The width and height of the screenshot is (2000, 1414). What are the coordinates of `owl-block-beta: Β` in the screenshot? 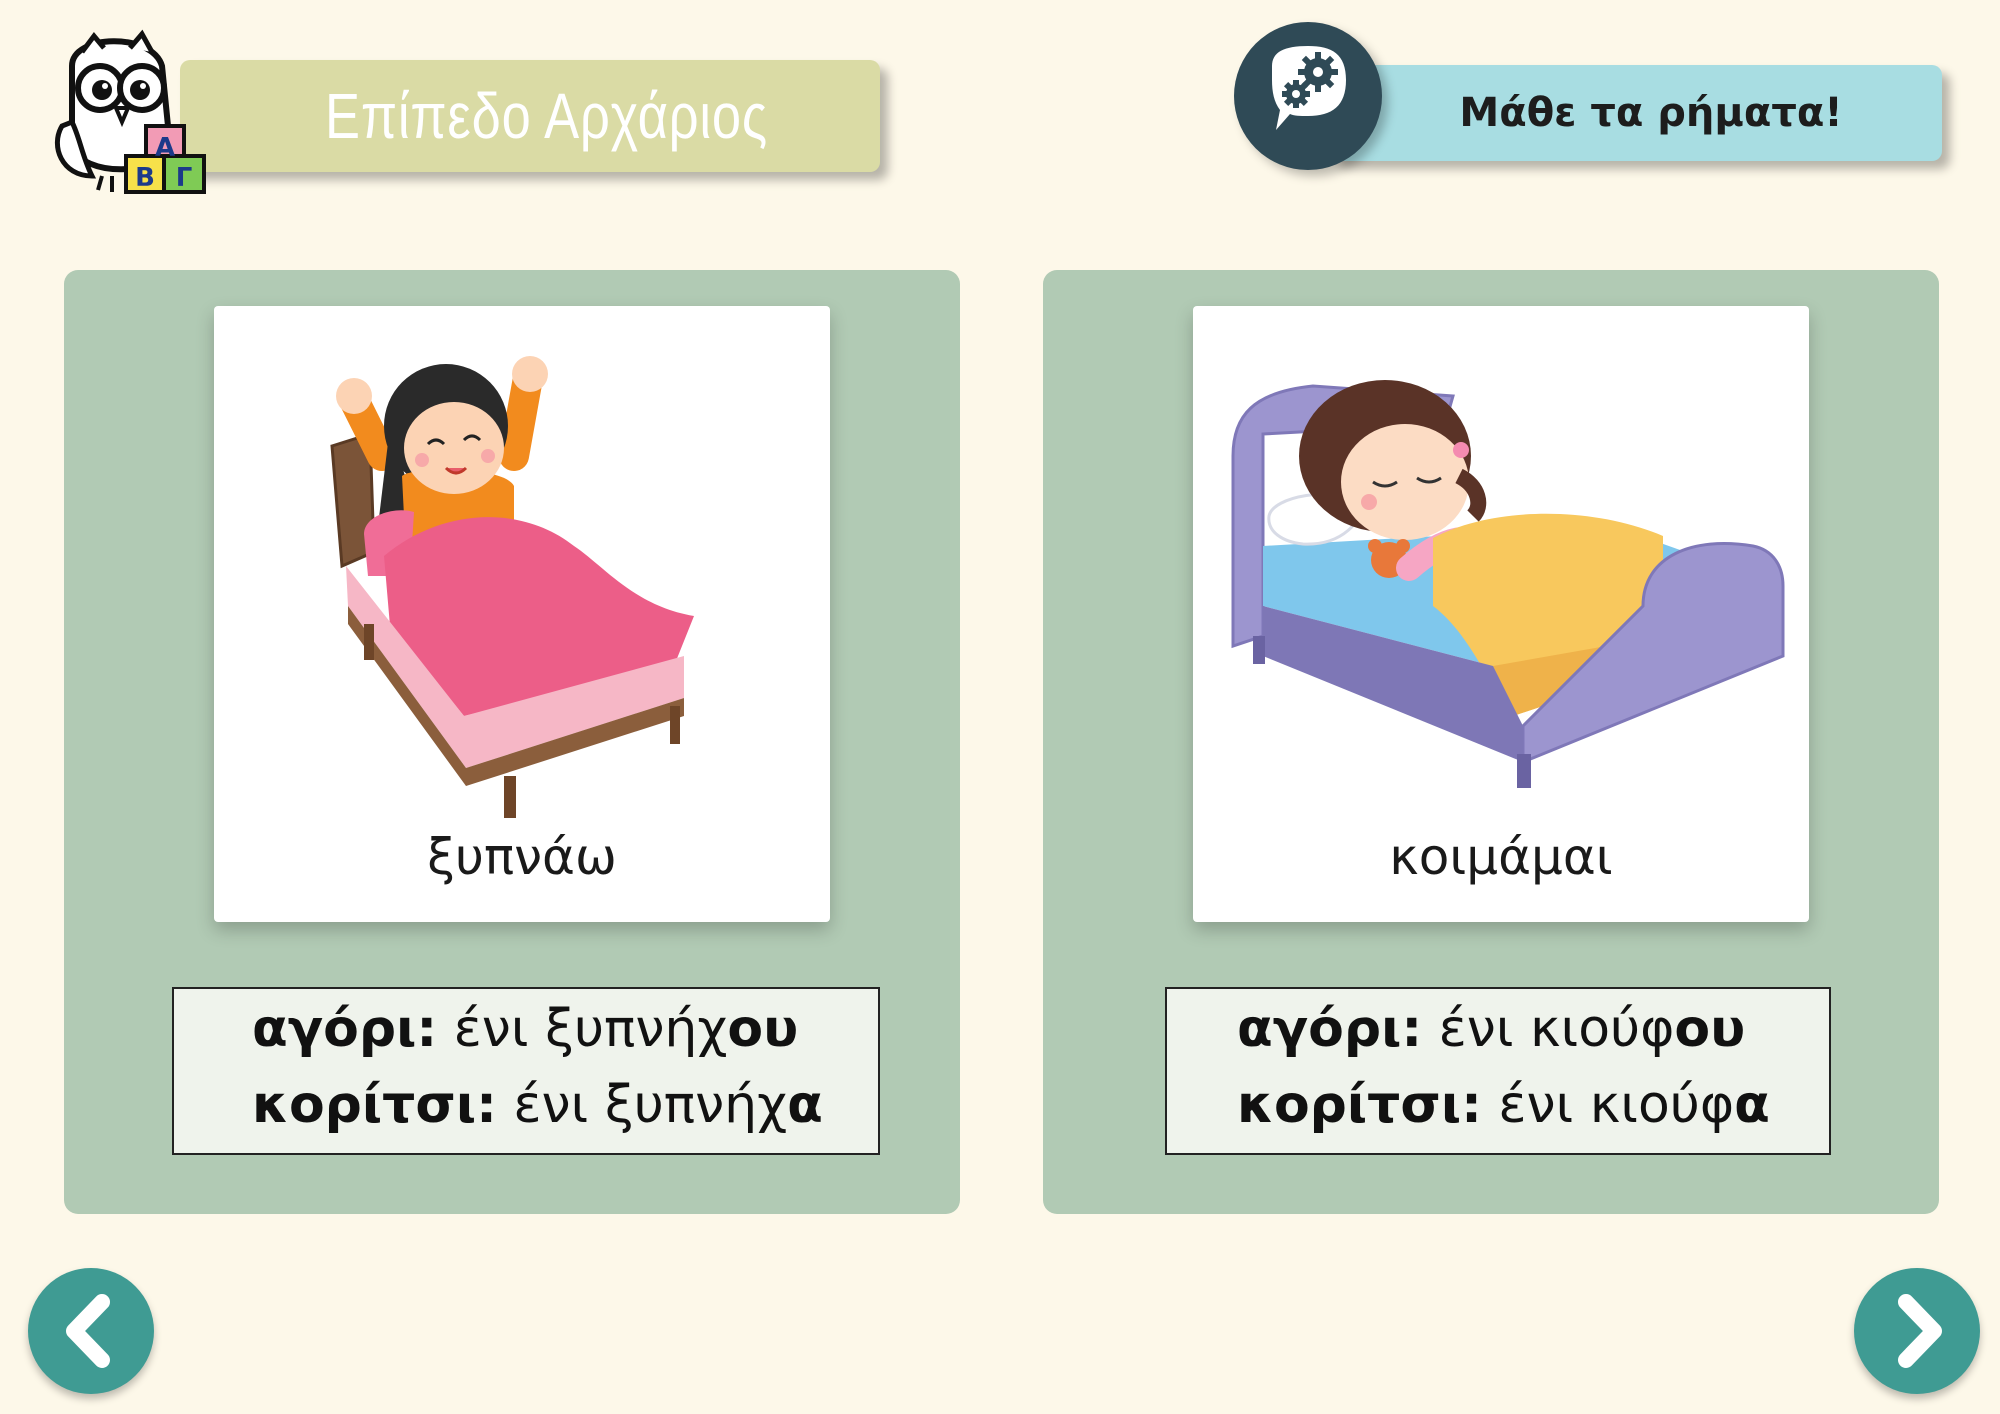 It's located at (145, 178).